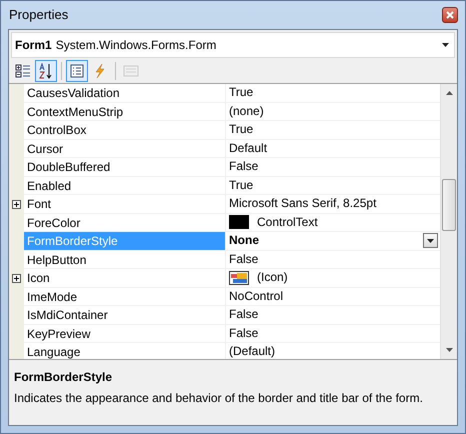 The width and height of the screenshot is (466, 434). I want to click on property-value: None, so click(326, 241).